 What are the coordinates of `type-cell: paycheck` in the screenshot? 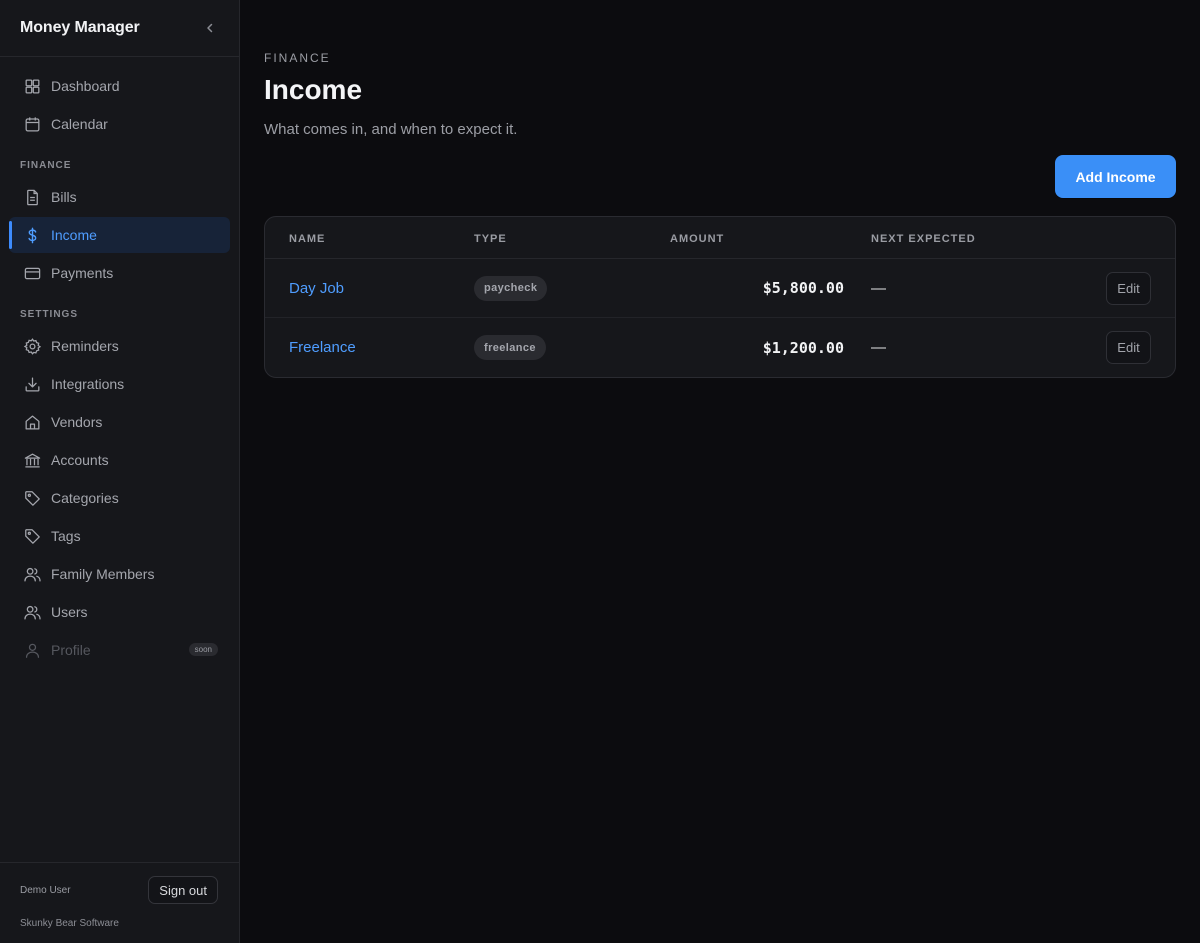 It's located at (511, 288).